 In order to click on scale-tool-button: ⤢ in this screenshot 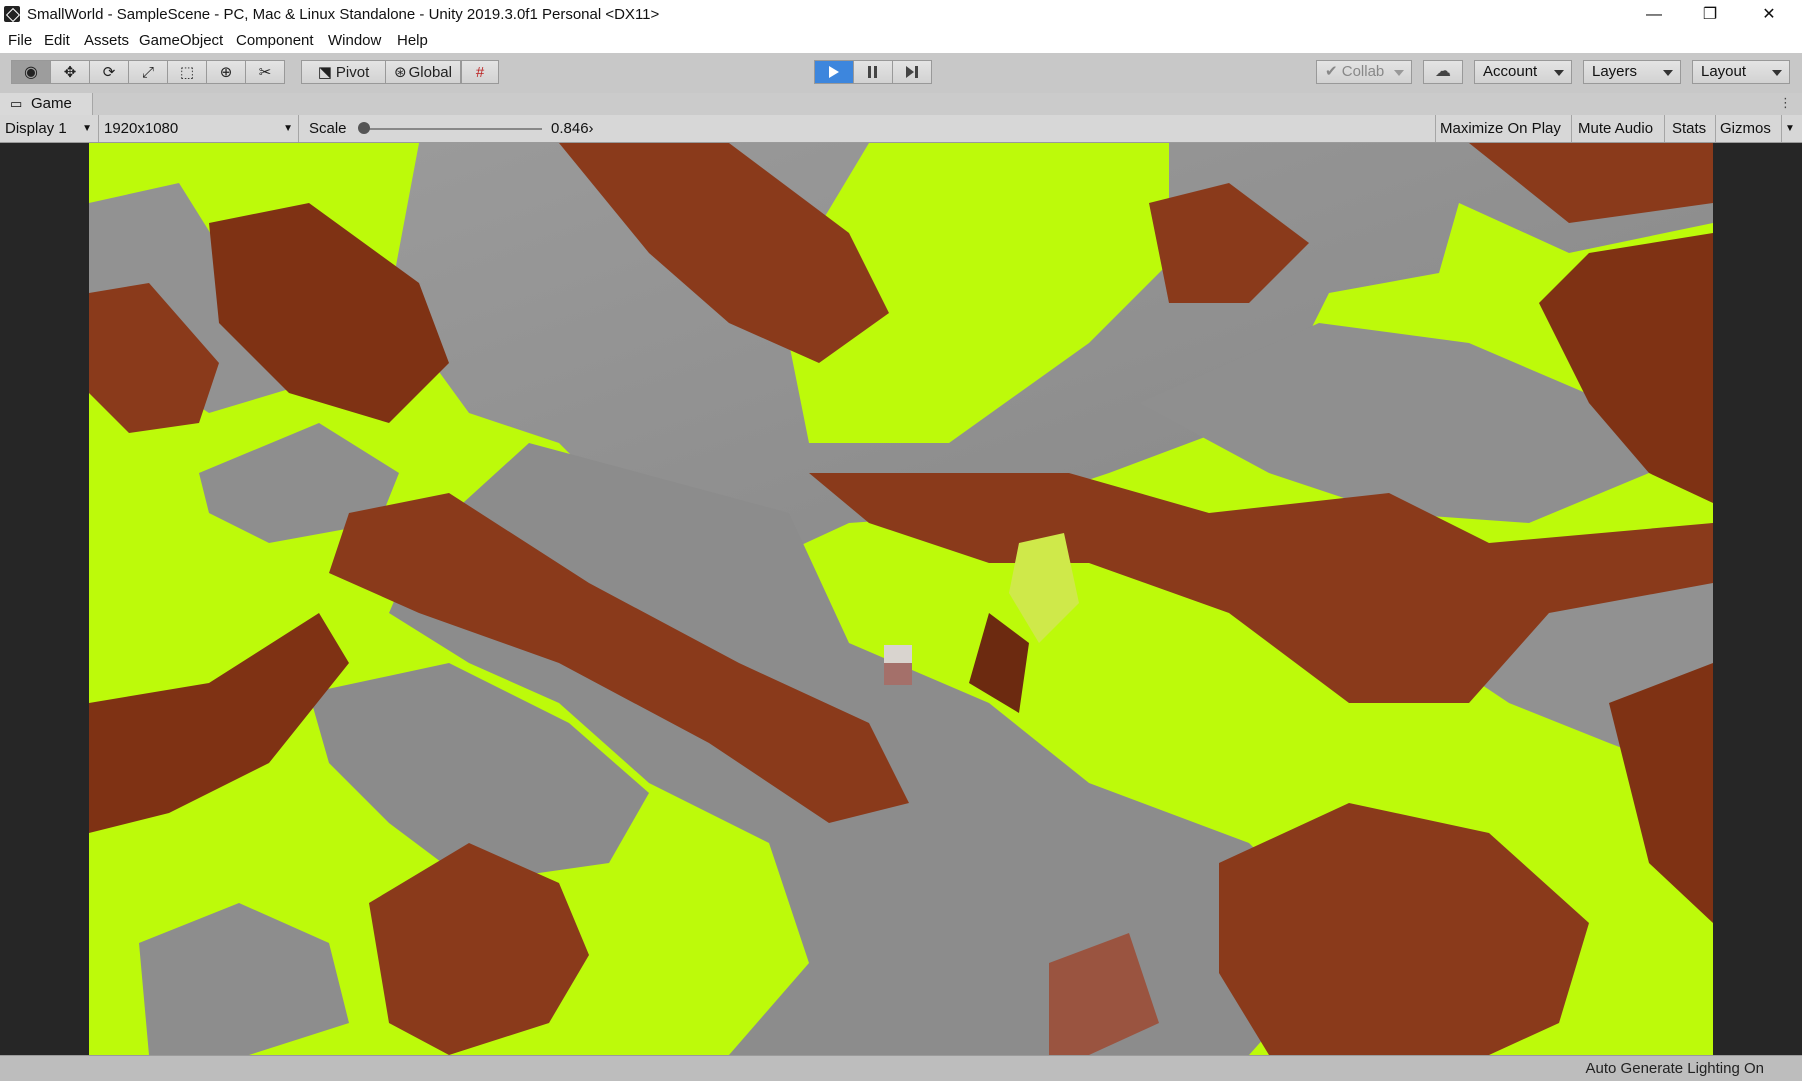, I will do `click(148, 72)`.